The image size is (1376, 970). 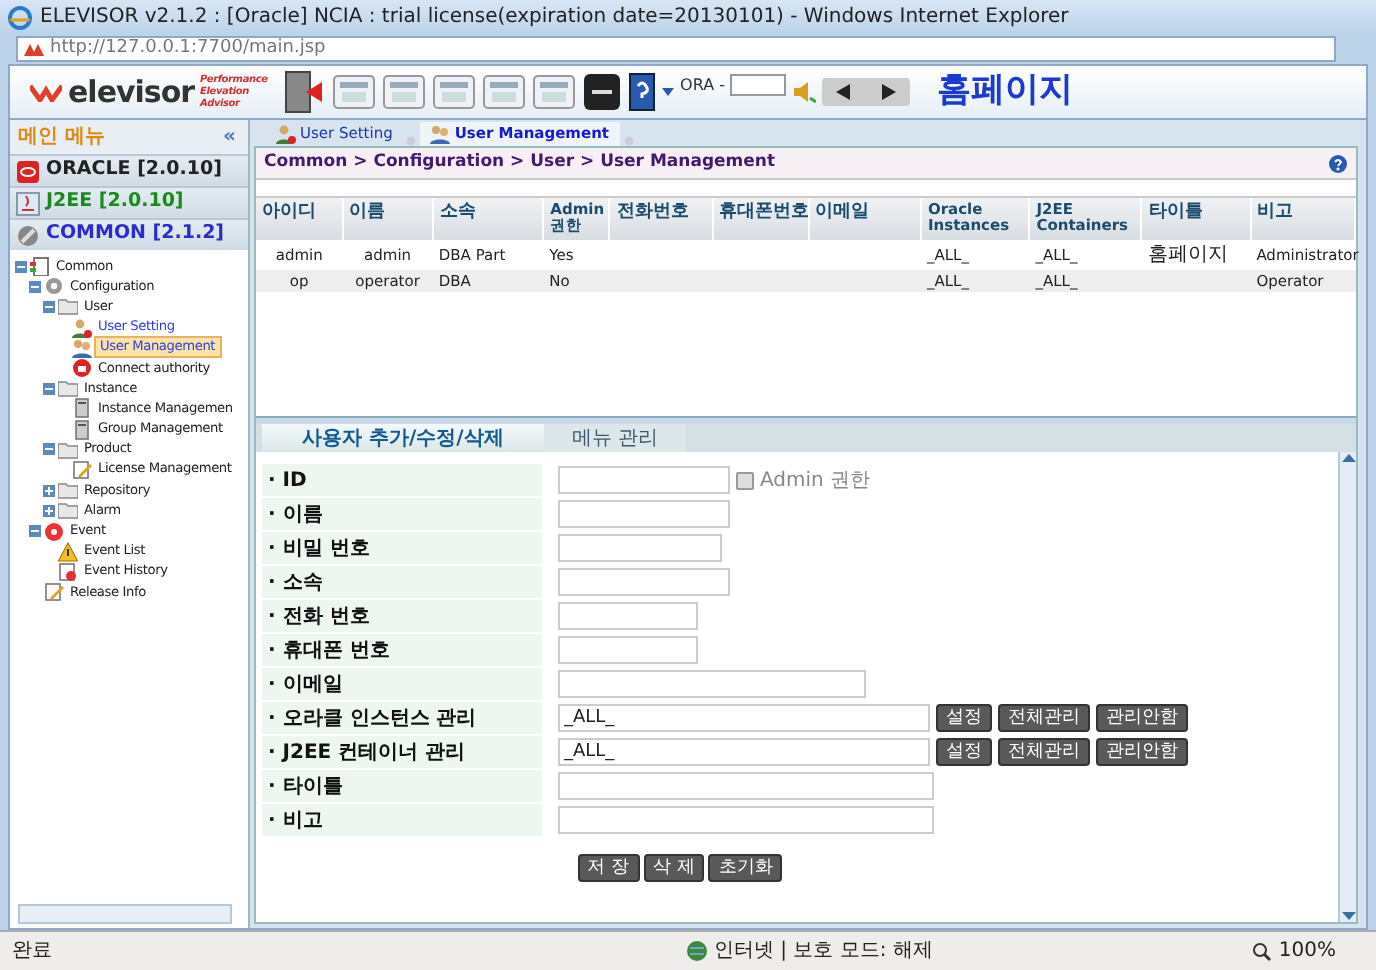 I want to click on speaker-icon, so click(x=804, y=92).